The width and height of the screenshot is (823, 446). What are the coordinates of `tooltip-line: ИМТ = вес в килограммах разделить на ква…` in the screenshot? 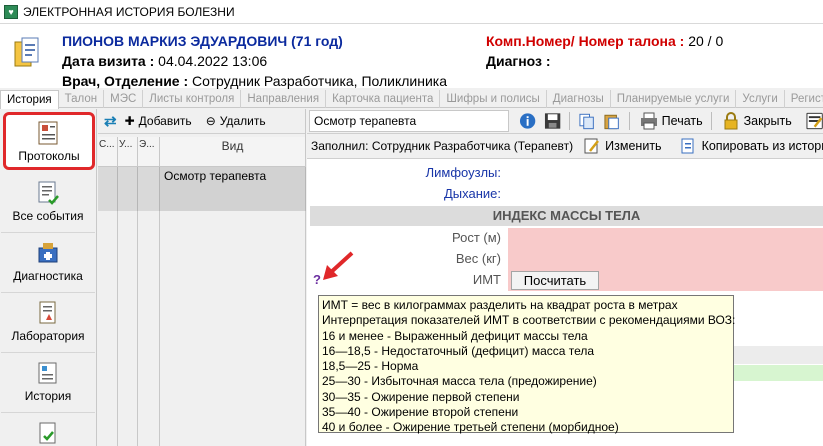 It's located at (500, 305).